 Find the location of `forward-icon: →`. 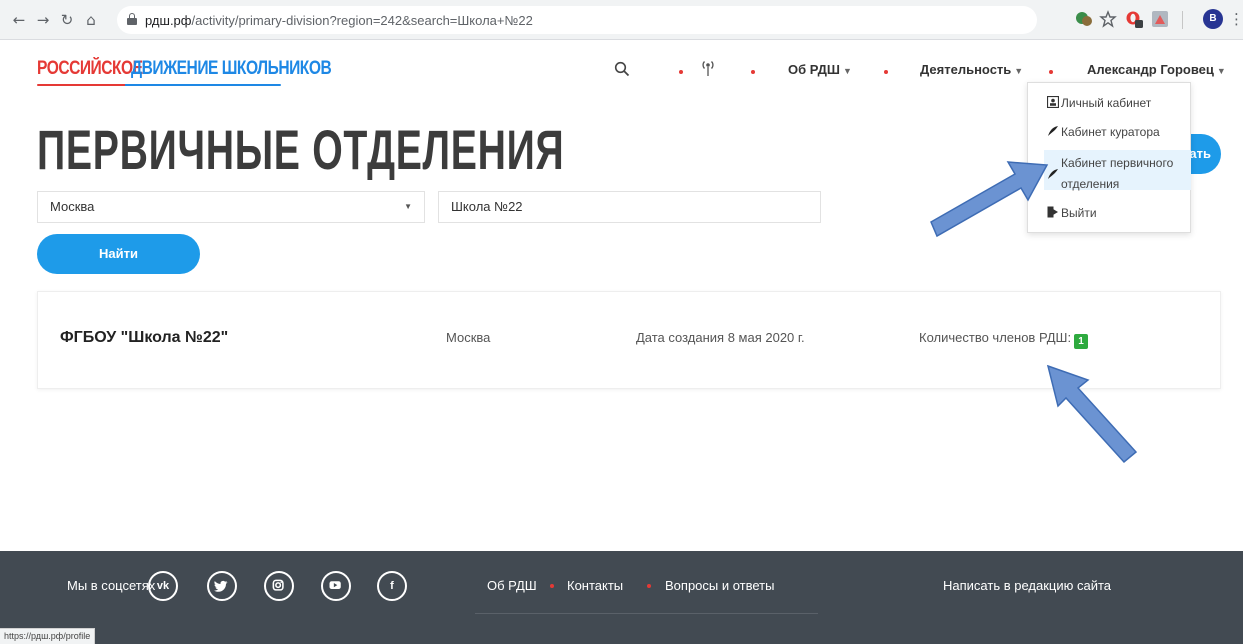

forward-icon: → is located at coordinates (43, 20).